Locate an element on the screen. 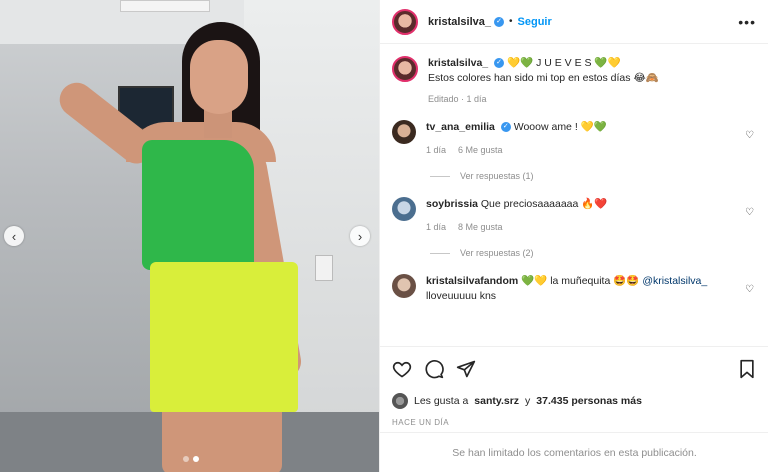  comment-username: kristalsilvafandom is located at coordinates (472, 281).